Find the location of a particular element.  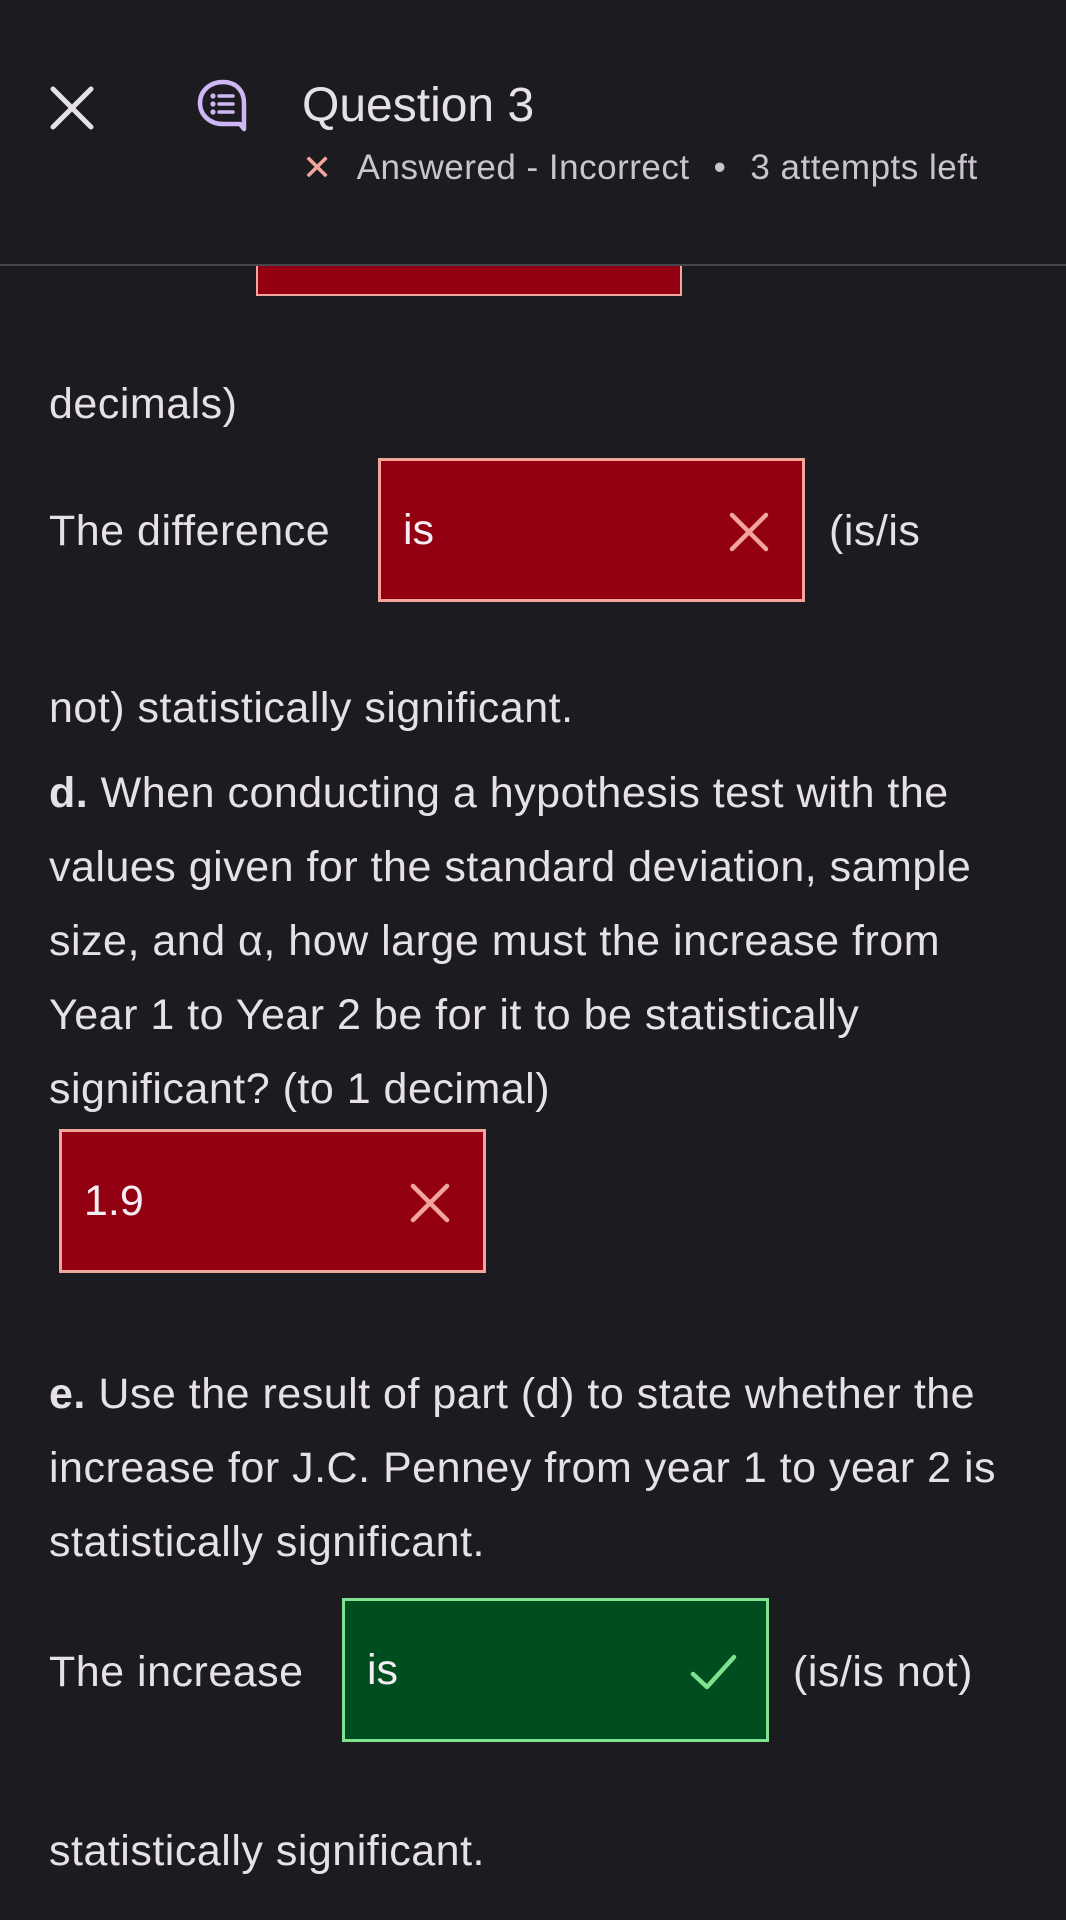

part-c-answer-value: is is located at coordinates (419, 529).